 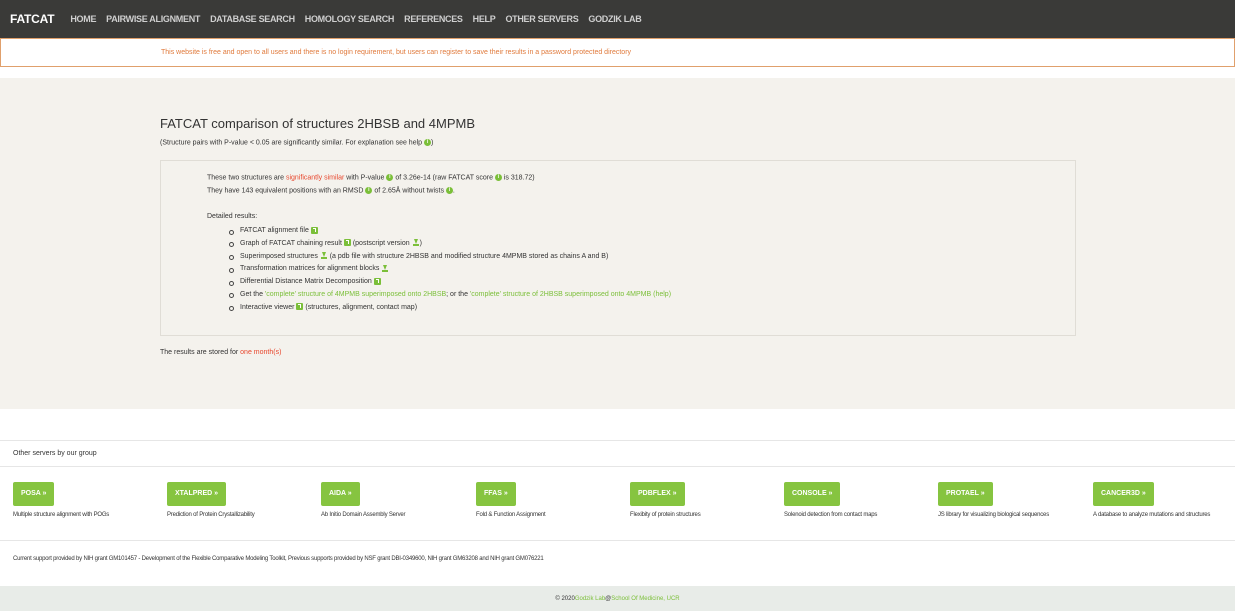 What do you see at coordinates (614, 19) in the screenshot?
I see `nav-godzik-lab: GODZIK LAB` at bounding box center [614, 19].